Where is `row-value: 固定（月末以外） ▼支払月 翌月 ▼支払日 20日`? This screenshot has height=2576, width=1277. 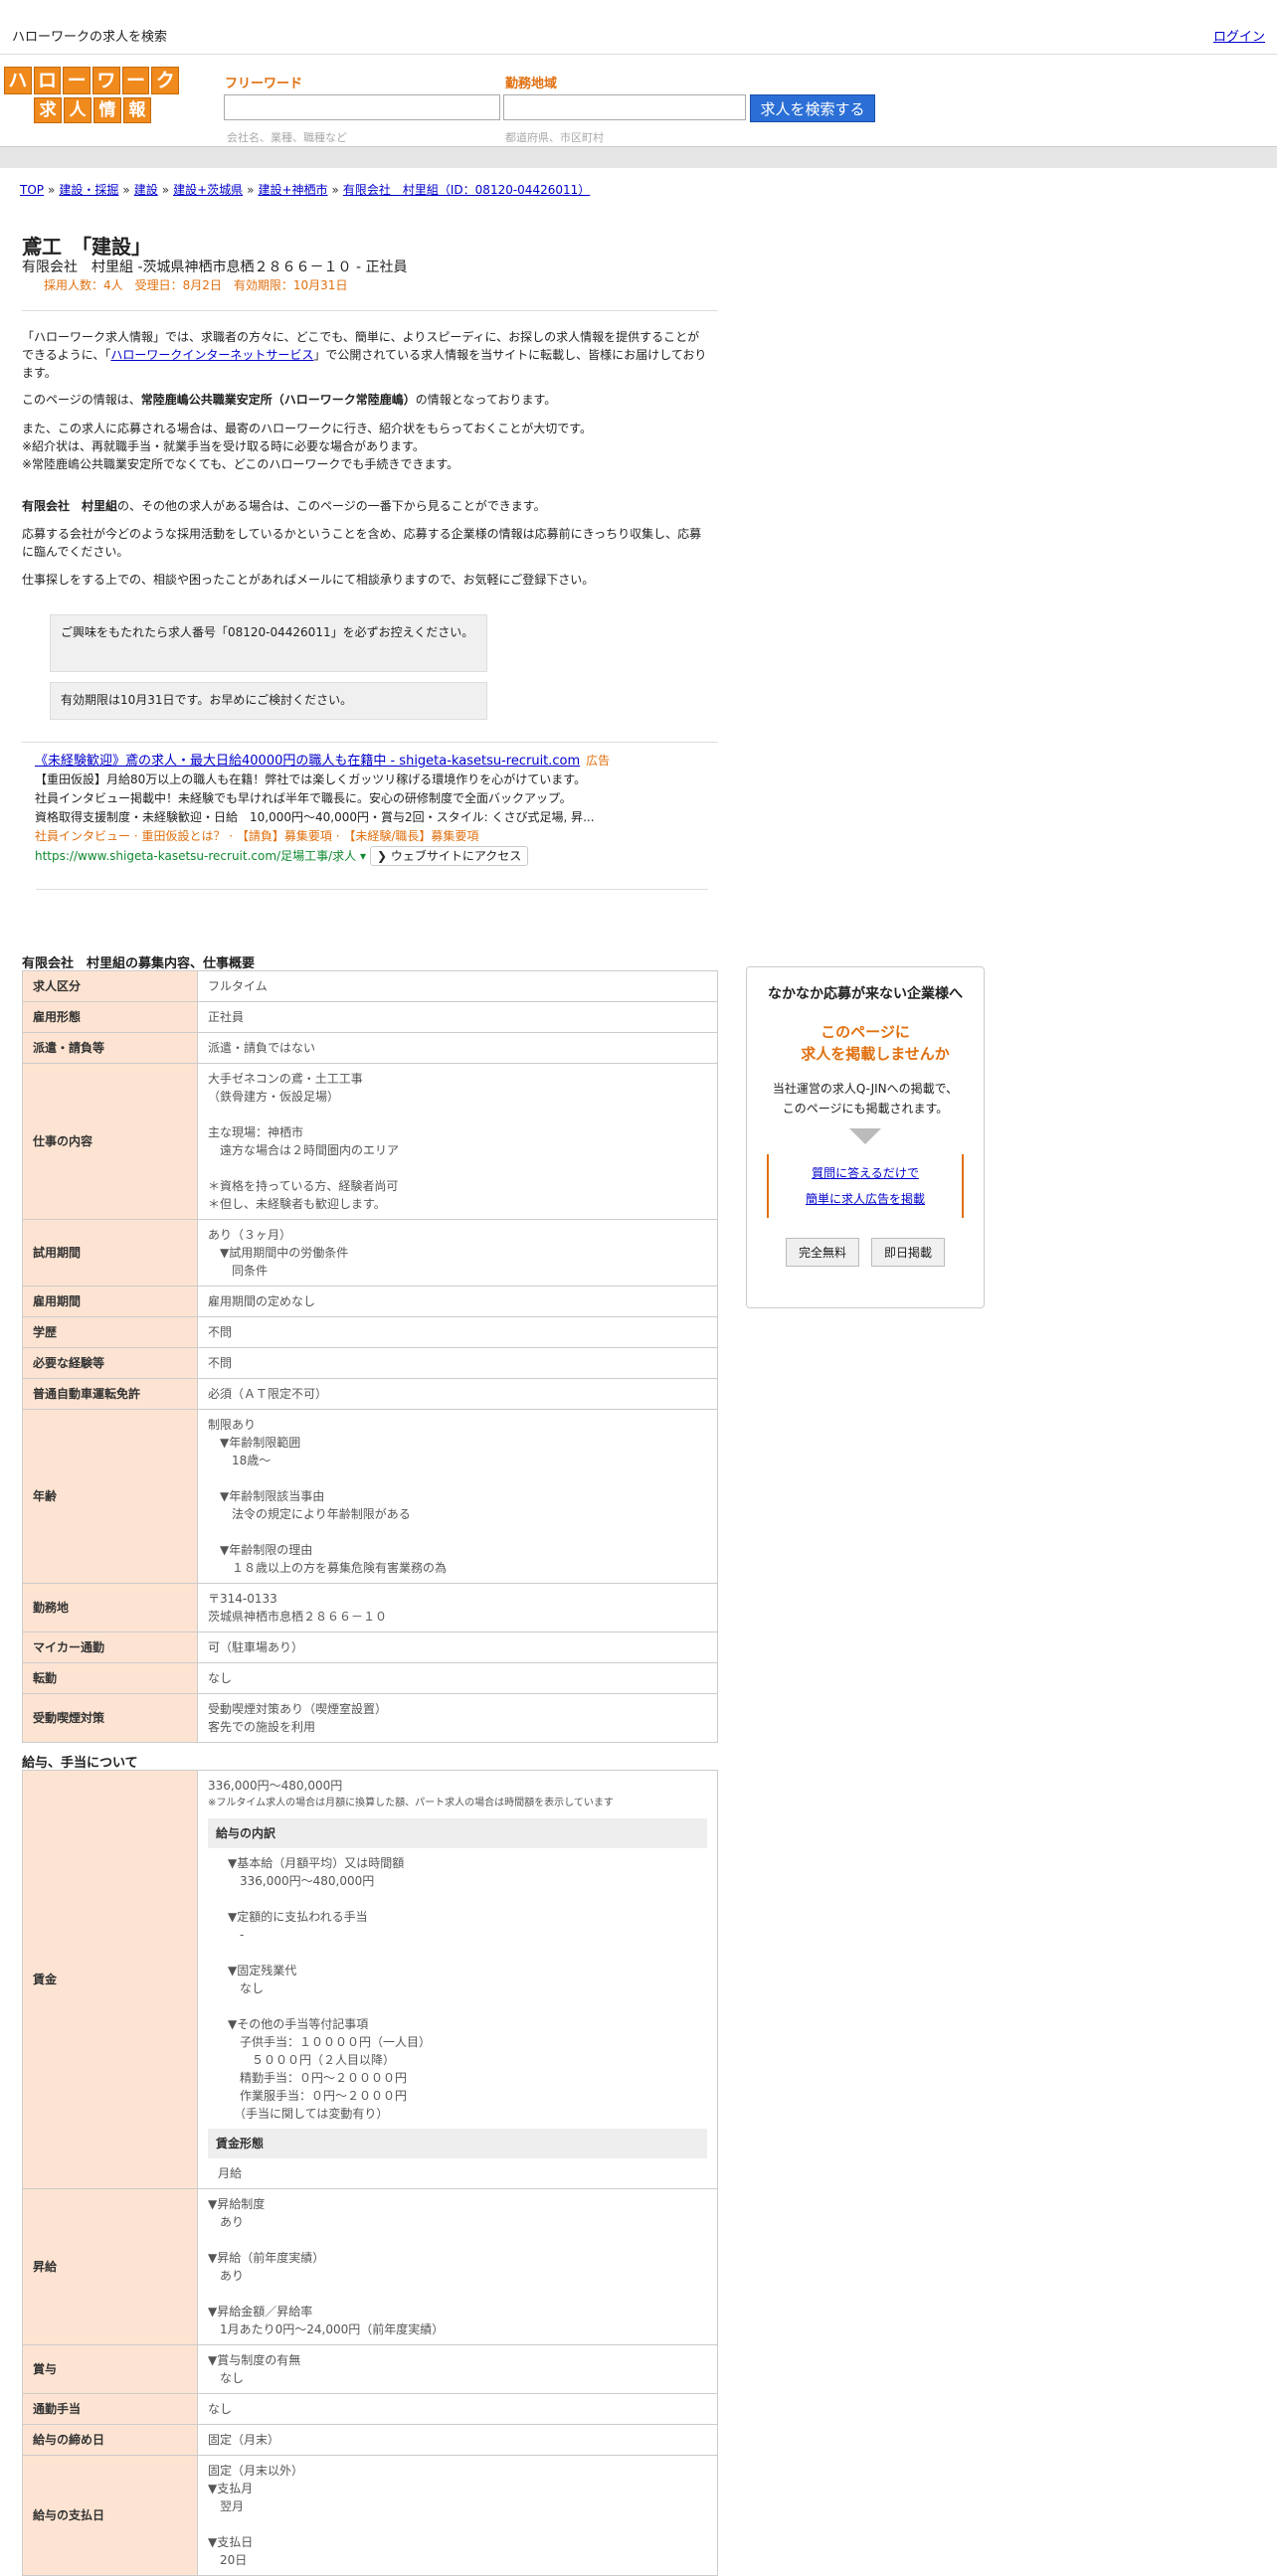 row-value: 固定（月末以外） ▼支払月 翌月 ▼支払日 20日 is located at coordinates (457, 2515).